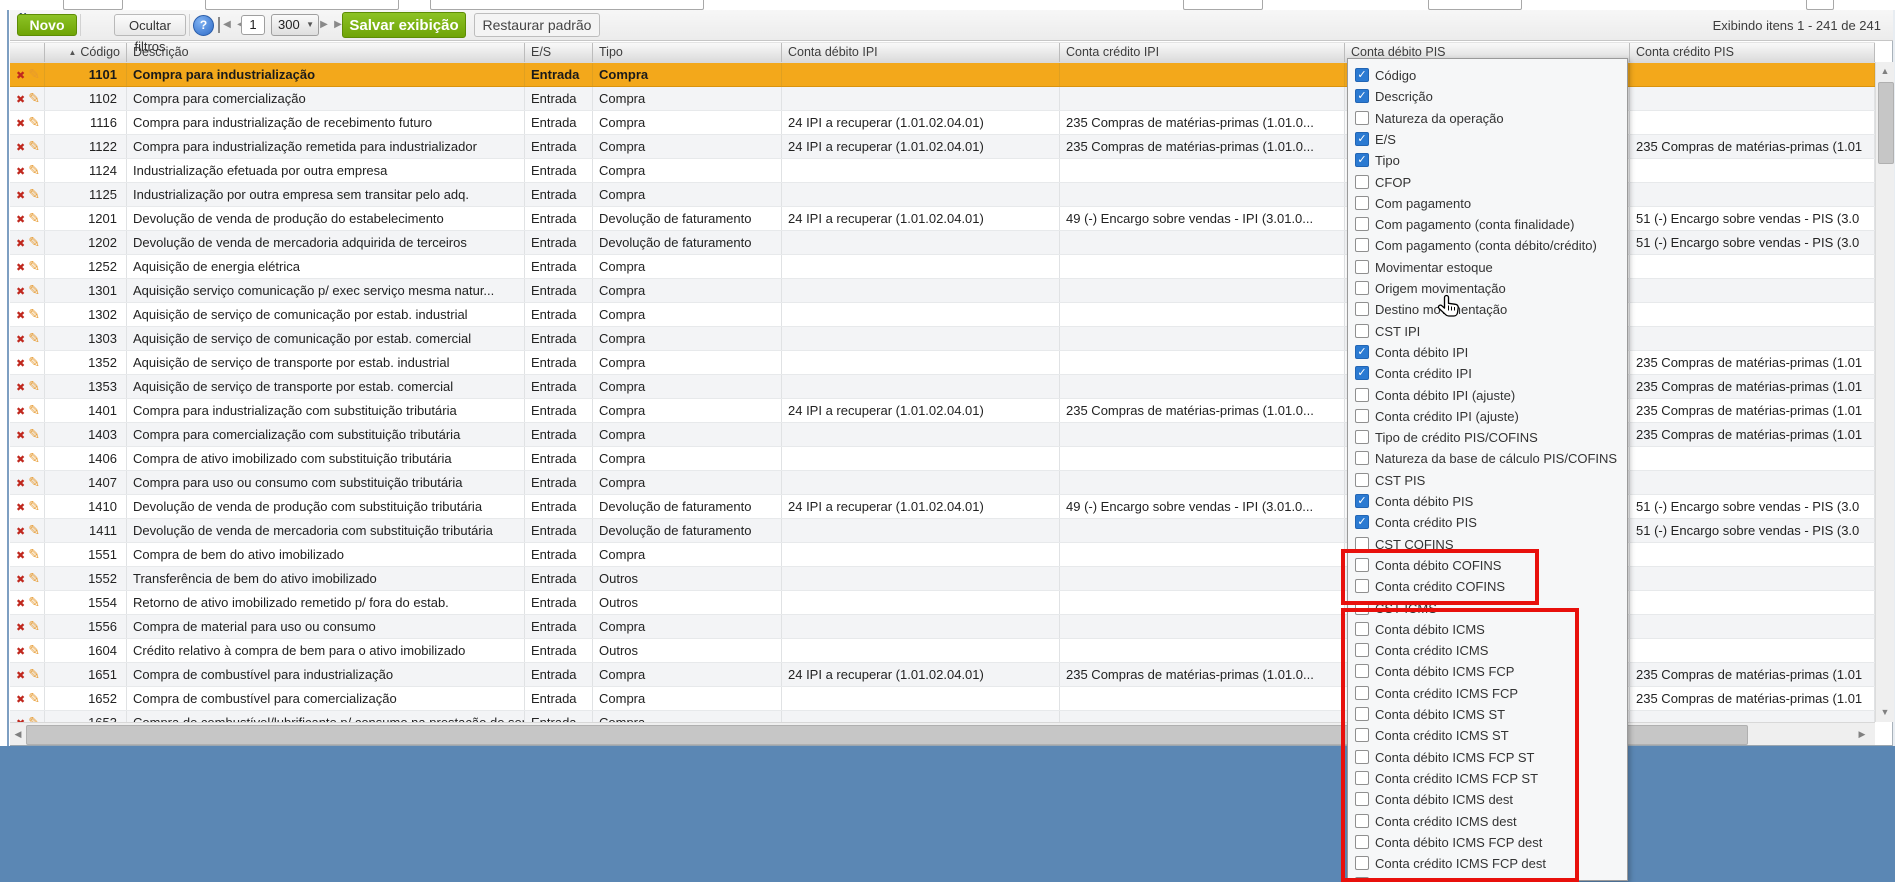  Describe the element at coordinates (18, 734) in the screenshot. I see `scroll-left-icon: ◀` at that location.